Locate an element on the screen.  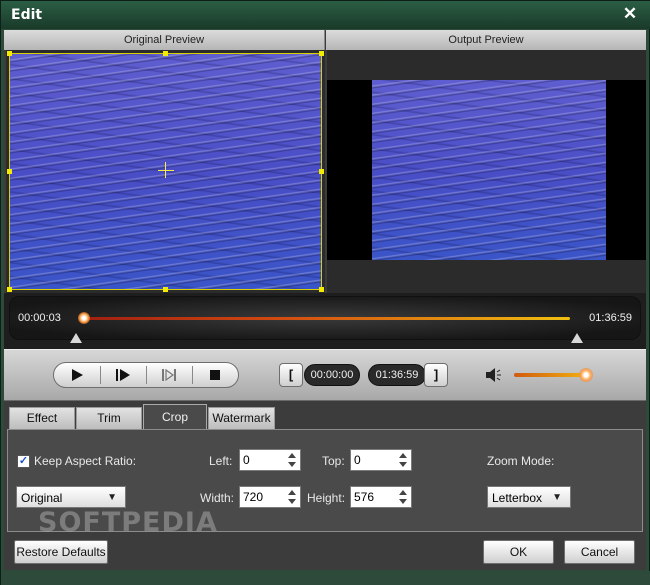
transport-controls is located at coordinates (146, 375).